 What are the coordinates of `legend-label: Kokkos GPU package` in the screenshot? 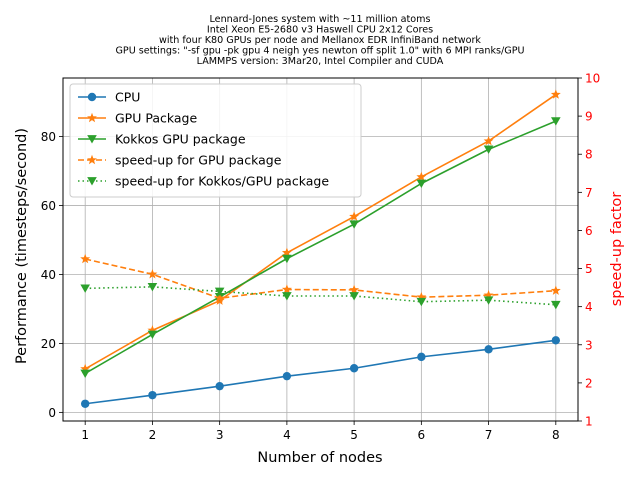 It's located at (180, 139).